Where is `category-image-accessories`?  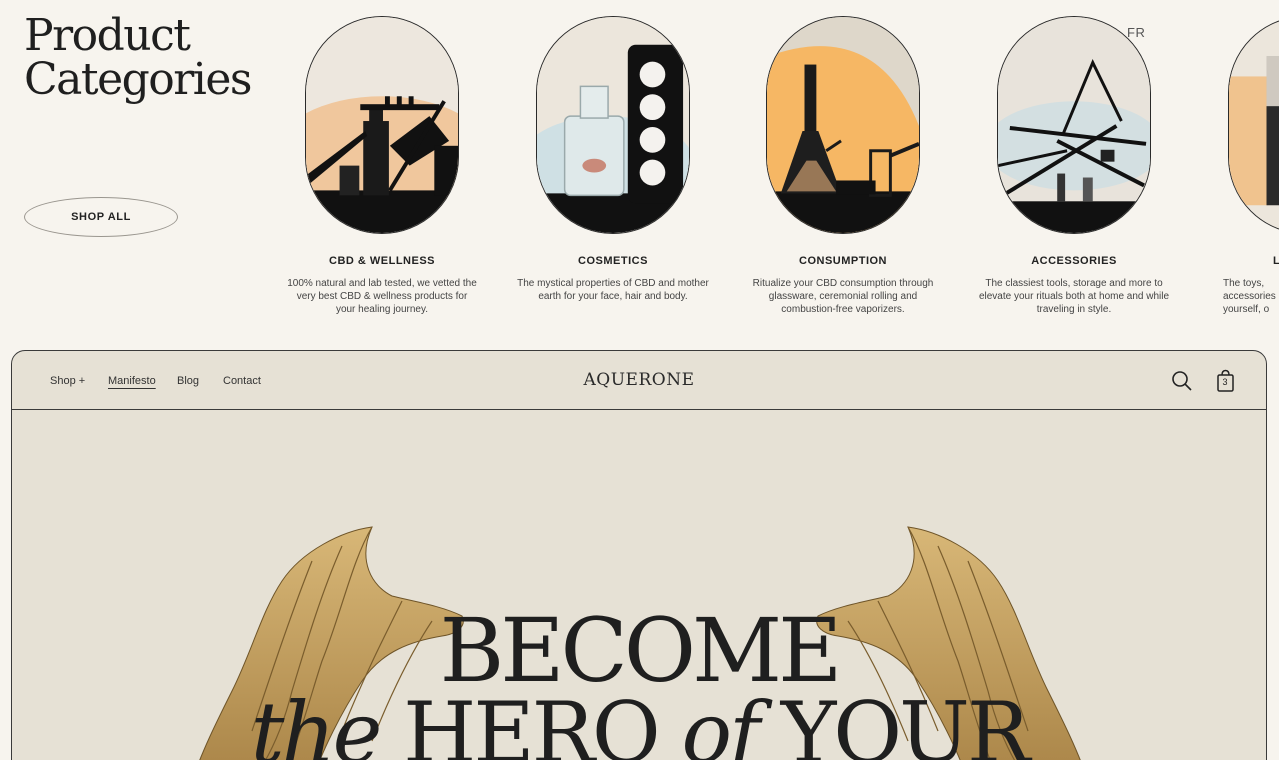 category-image-accessories is located at coordinates (1074, 125).